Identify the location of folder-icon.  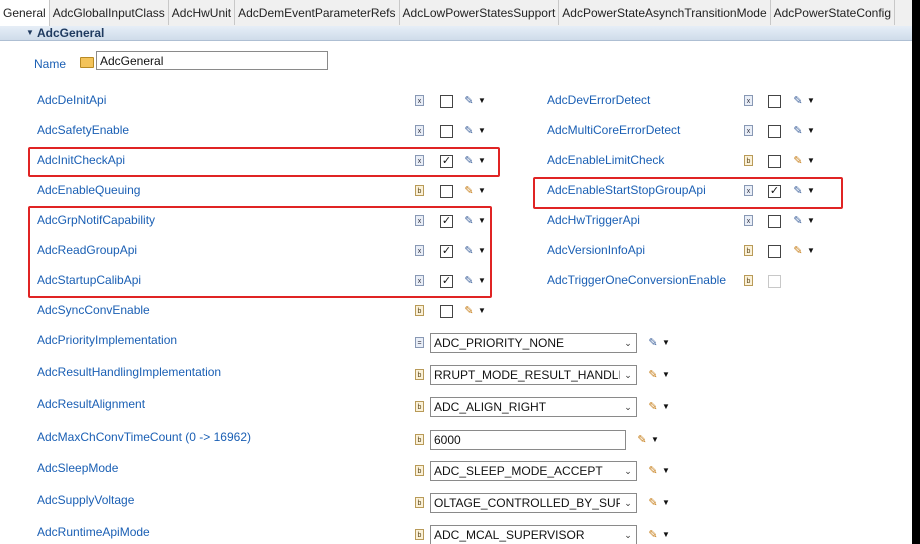
(87, 62).